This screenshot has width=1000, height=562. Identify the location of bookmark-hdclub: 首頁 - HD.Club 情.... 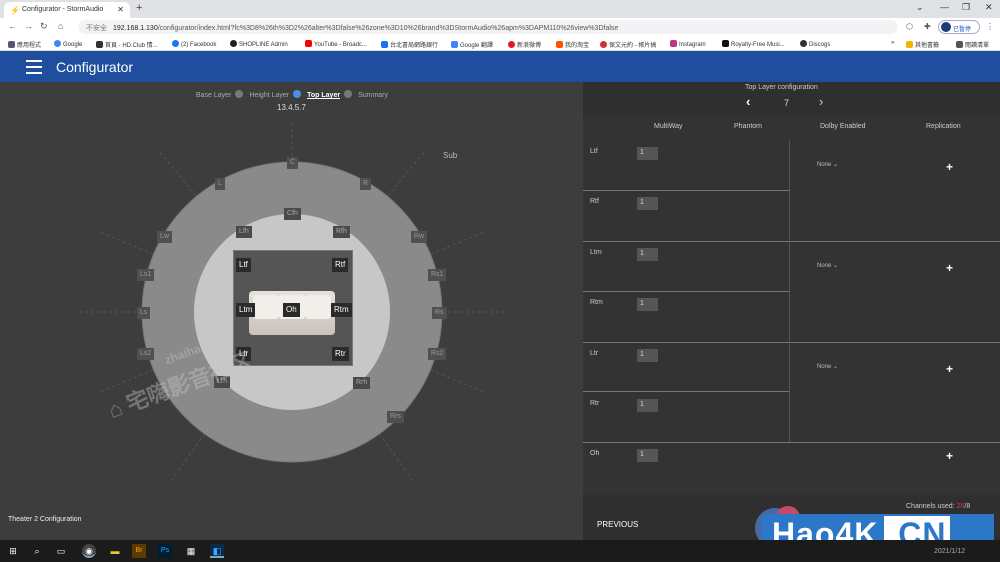
(127, 44).